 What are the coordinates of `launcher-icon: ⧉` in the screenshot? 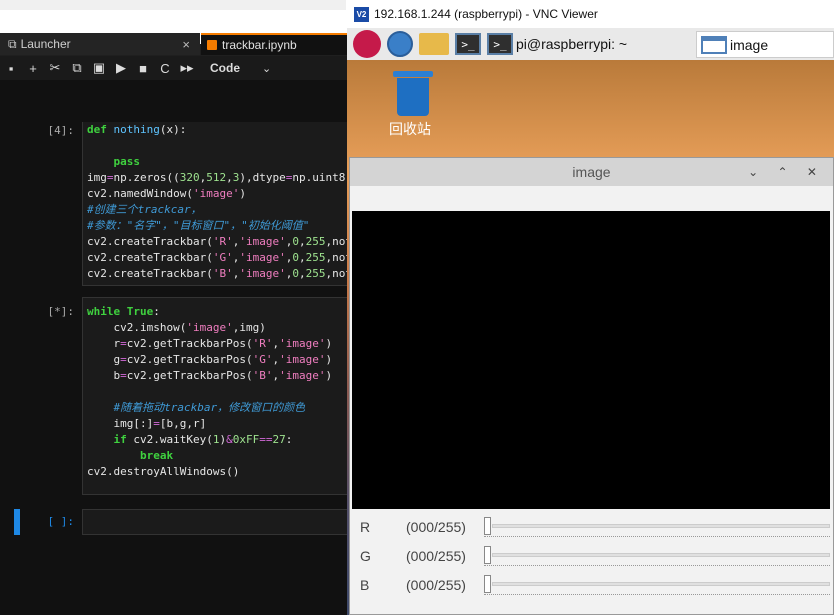 It's located at (12, 43).